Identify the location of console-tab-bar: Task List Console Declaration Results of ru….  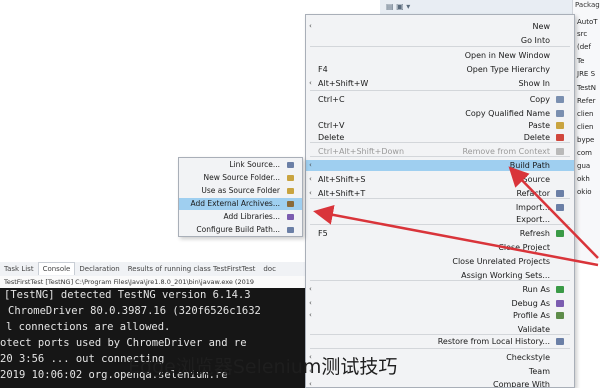
(152, 269).